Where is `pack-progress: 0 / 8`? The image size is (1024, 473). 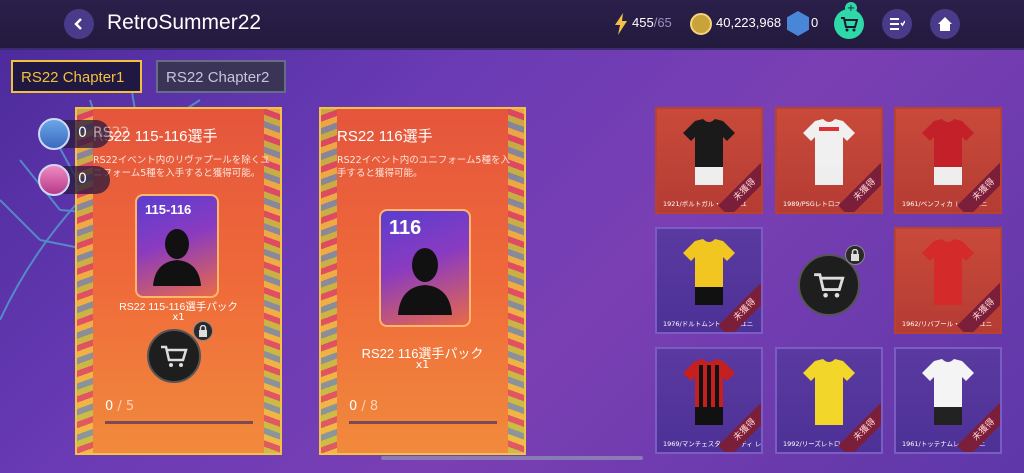 pack-progress: 0 / 8 is located at coordinates (363, 406).